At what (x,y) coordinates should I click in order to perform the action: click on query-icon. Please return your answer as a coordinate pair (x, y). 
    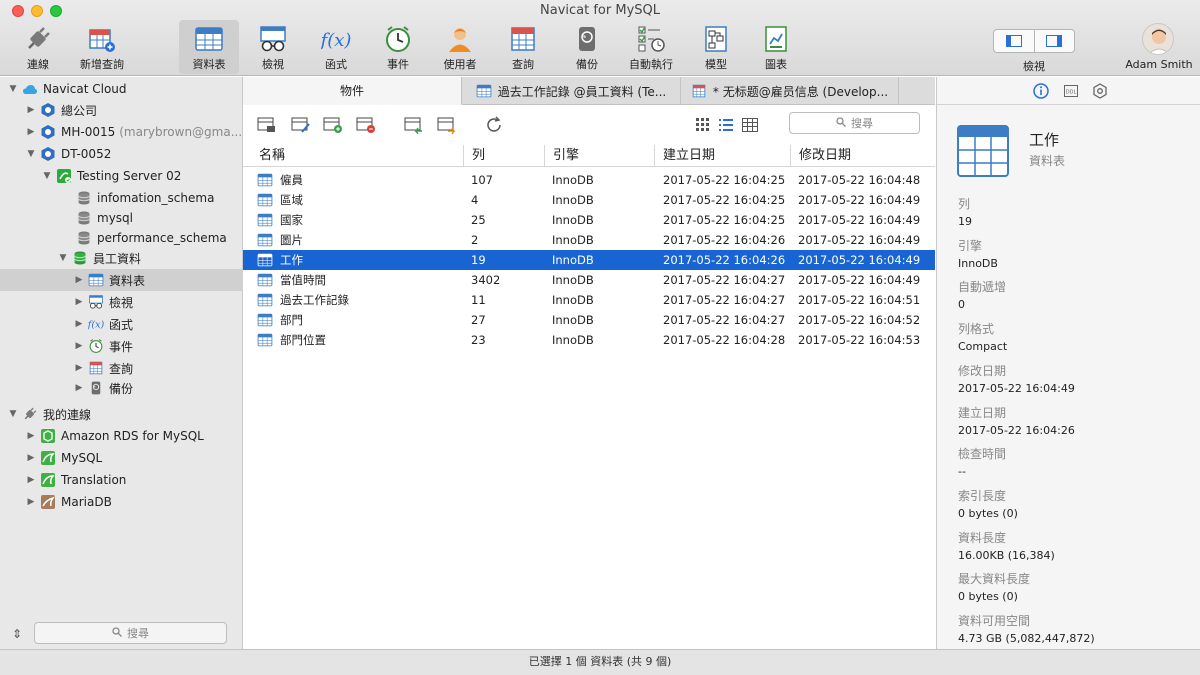
    Looking at the image, I should click on (699, 91).